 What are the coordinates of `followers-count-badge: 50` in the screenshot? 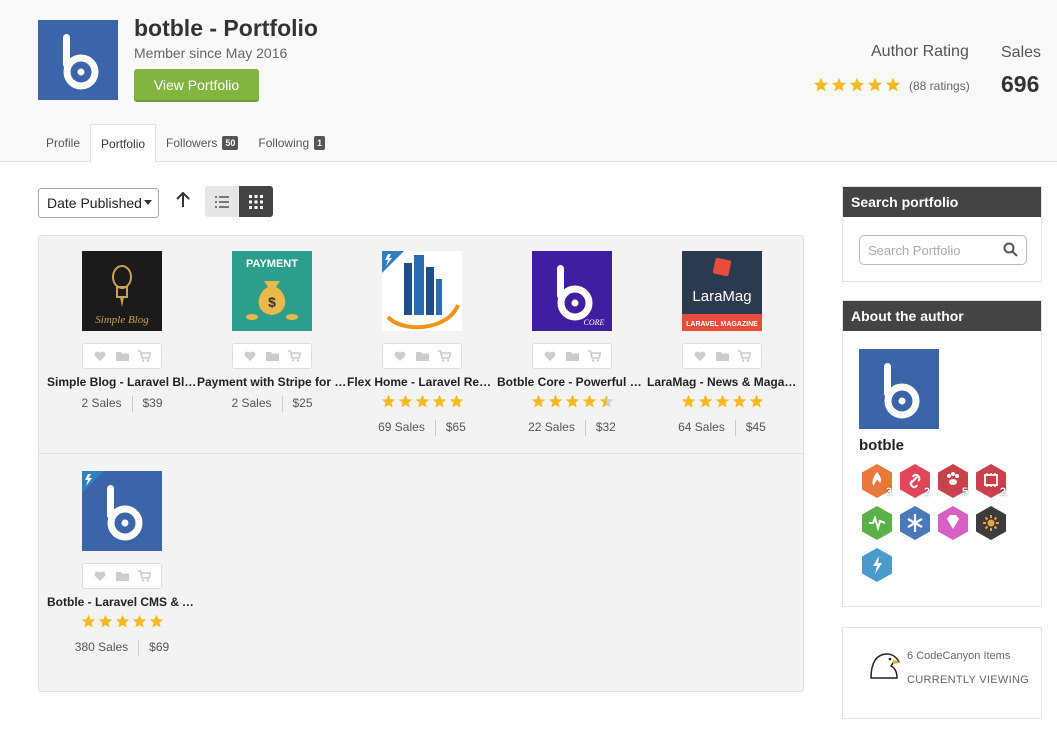 It's located at (230, 143).